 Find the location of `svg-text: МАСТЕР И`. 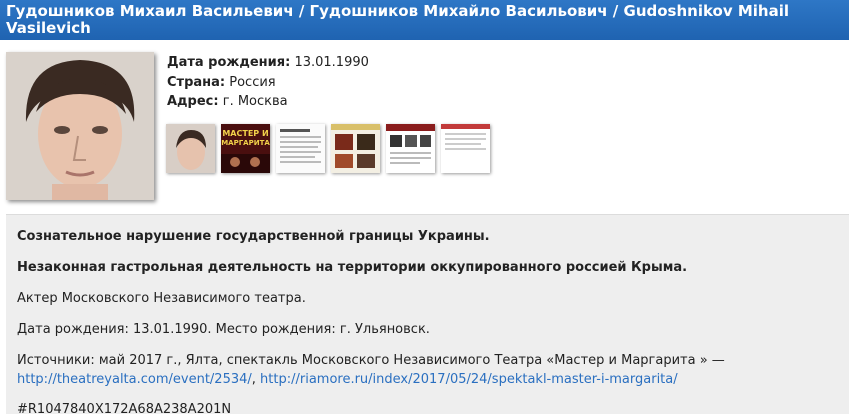

svg-text: МАСТЕР И is located at coordinates (245, 133).